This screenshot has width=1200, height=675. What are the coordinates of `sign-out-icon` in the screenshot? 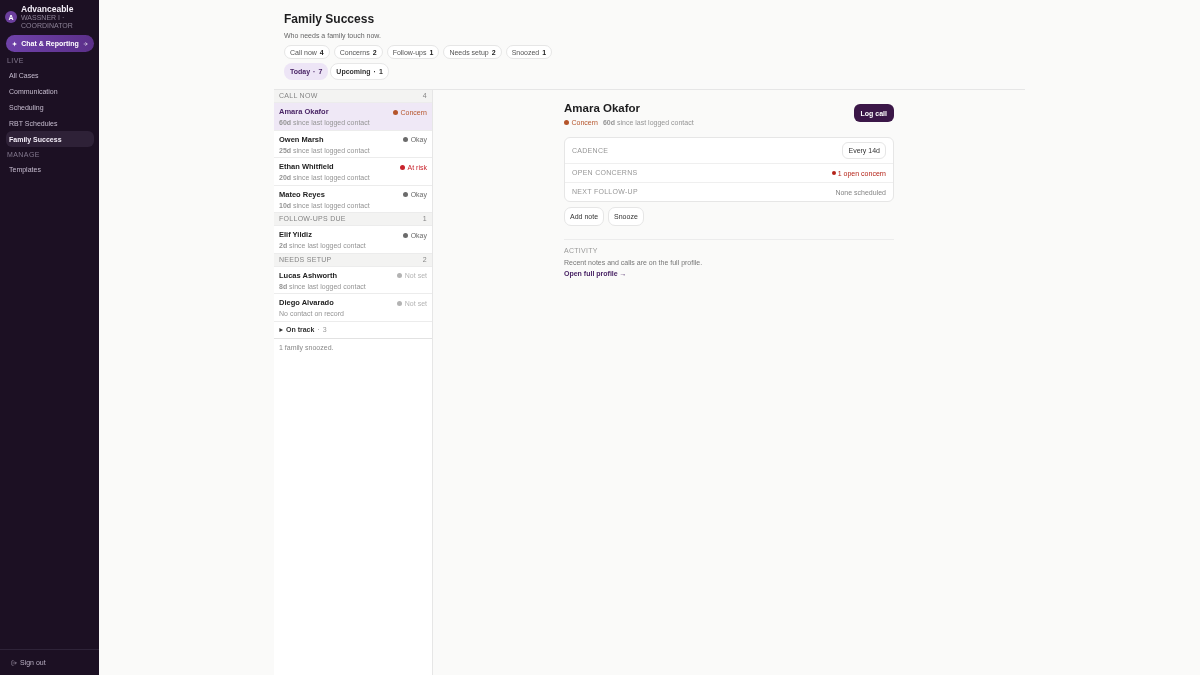 It's located at (14, 662).